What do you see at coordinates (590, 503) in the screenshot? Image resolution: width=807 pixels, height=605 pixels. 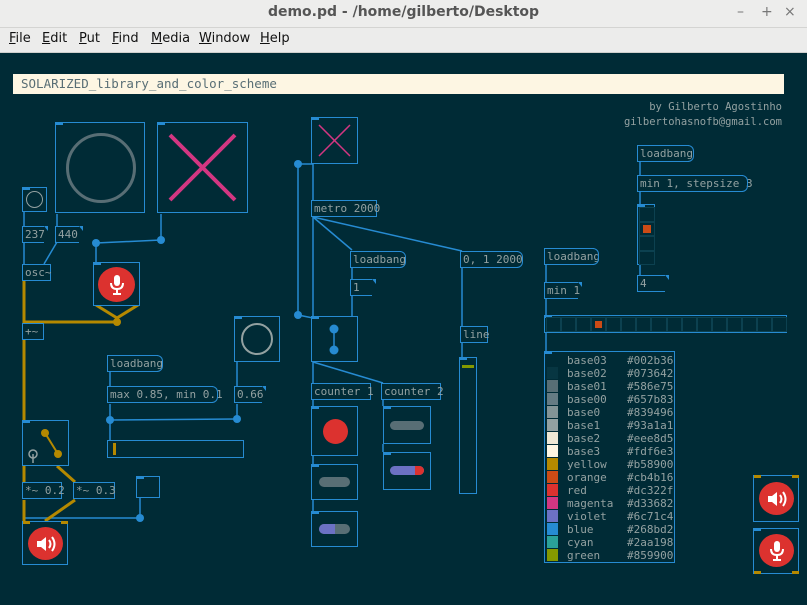 I see `color-name: magenta` at bounding box center [590, 503].